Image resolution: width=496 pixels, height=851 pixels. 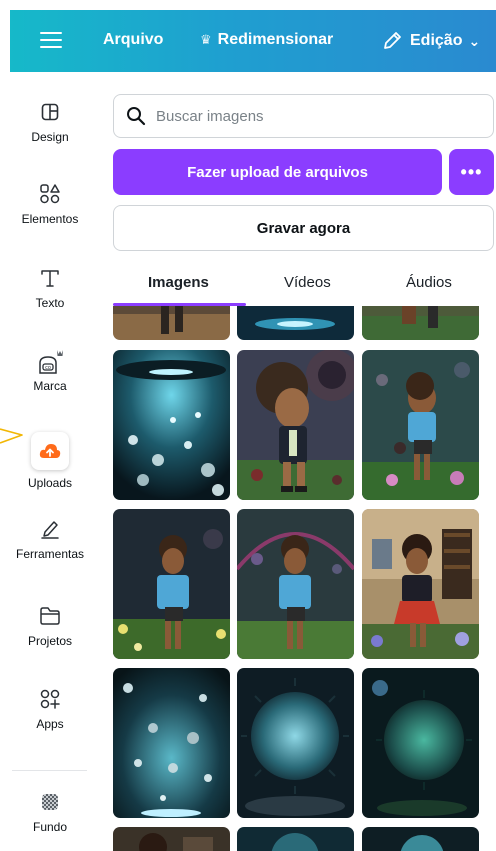 I want to click on sidebar-item-apps: Apps, so click(x=50, y=708).